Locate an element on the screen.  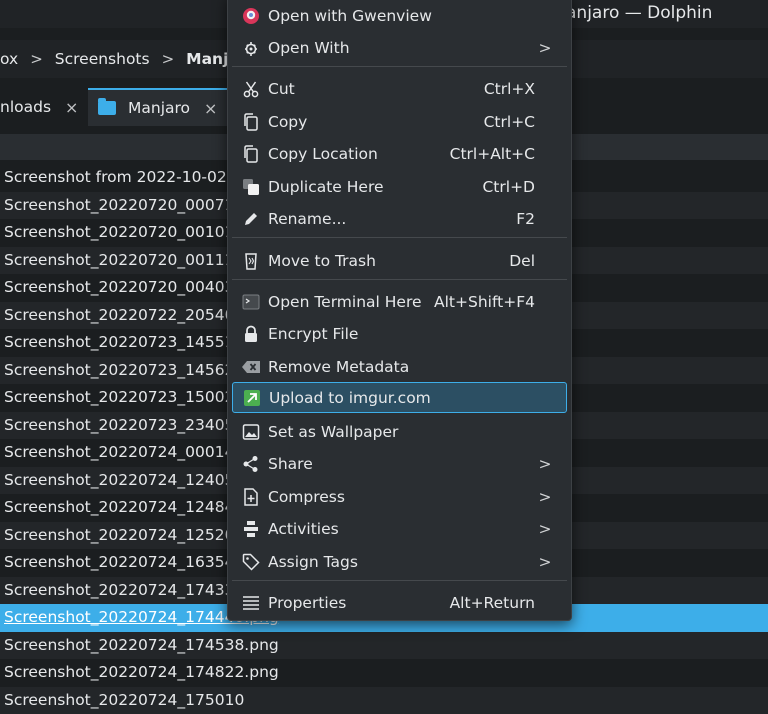
menu-item-label: Duplicate Here is located at coordinates (375, 187).